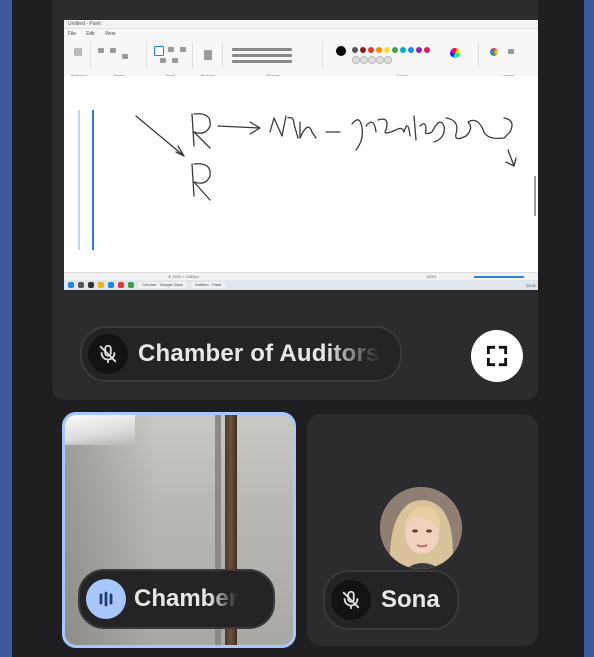  I want to click on ribbon-tools: Tools, so click(170, 60).